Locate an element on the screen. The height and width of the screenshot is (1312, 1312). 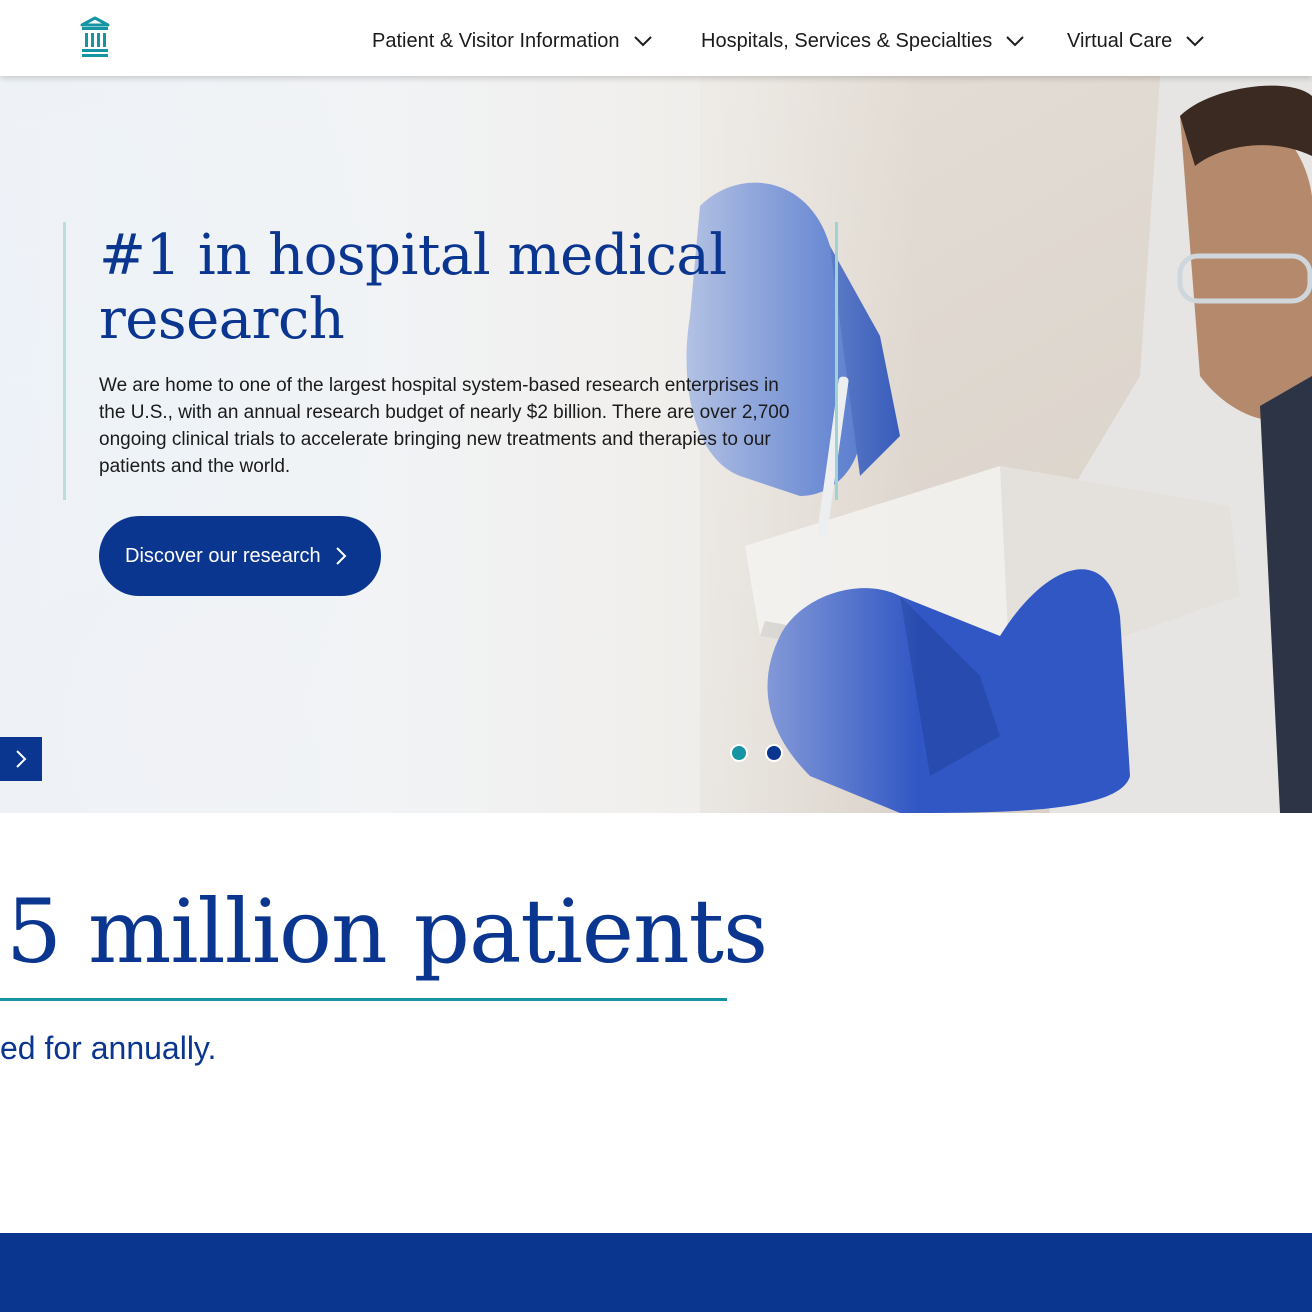
nav-virtual-care: Virtual Care is located at coordinates (1135, 41).